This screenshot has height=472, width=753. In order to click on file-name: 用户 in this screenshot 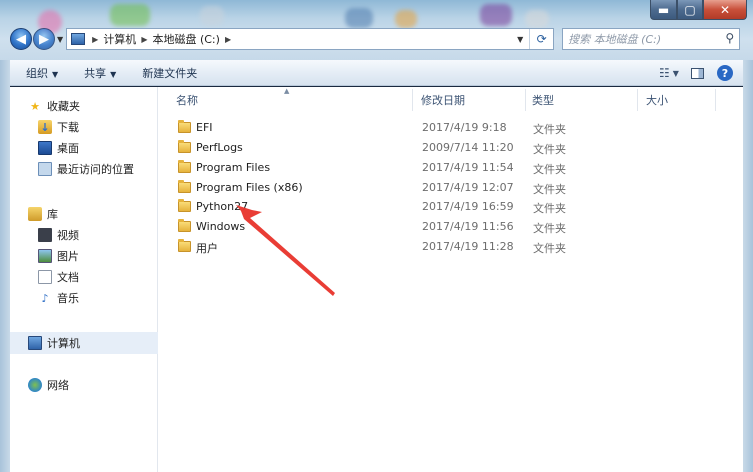, I will do `click(207, 248)`.